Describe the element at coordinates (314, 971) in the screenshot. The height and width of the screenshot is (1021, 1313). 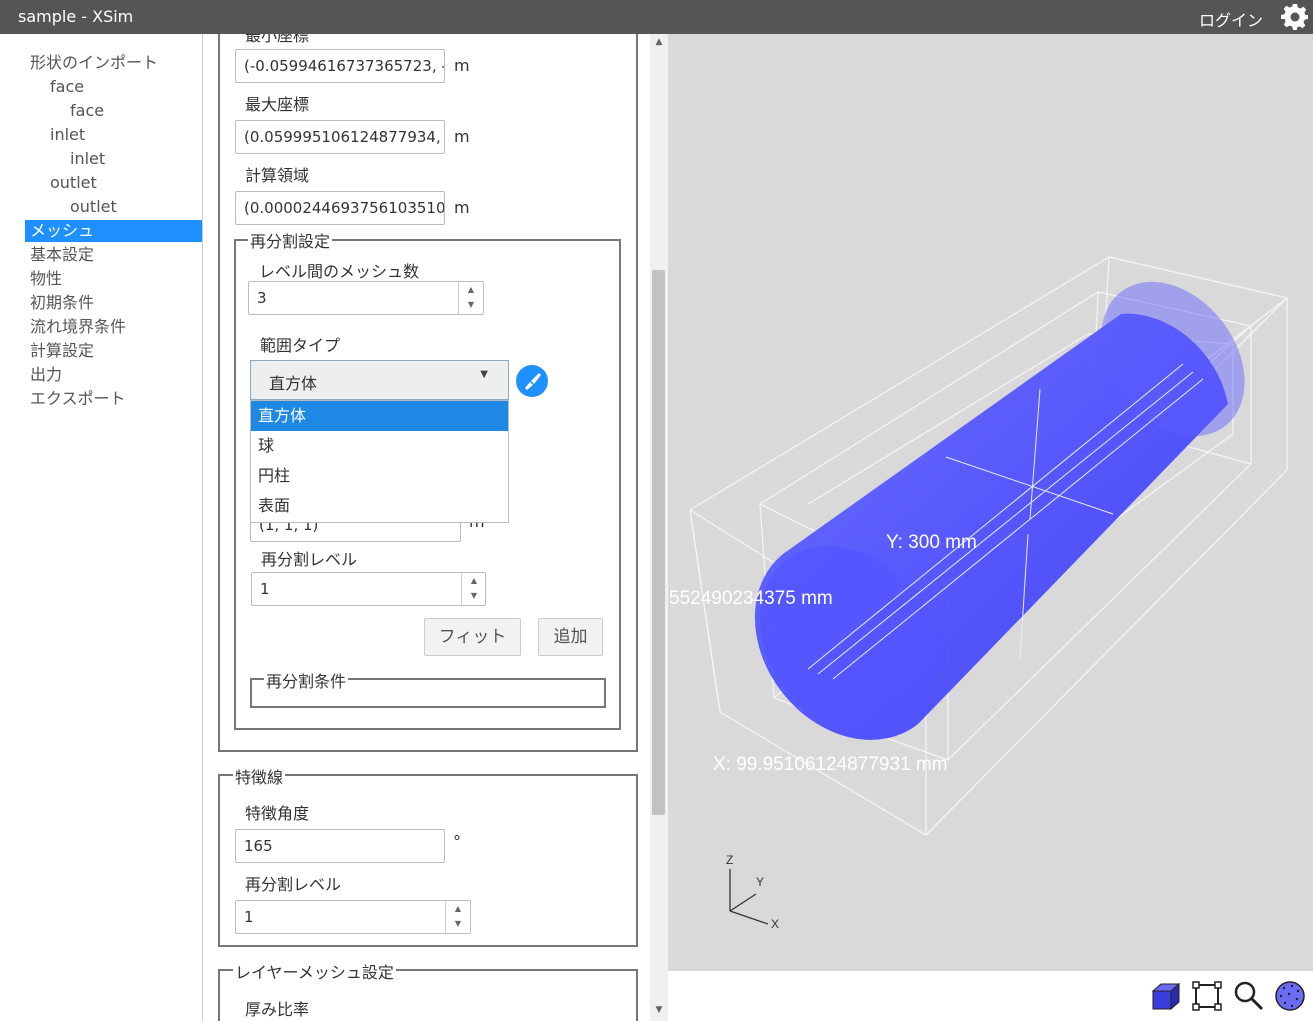
I see `layer-mesh-legend: レイヤーメッシュ設定` at that location.